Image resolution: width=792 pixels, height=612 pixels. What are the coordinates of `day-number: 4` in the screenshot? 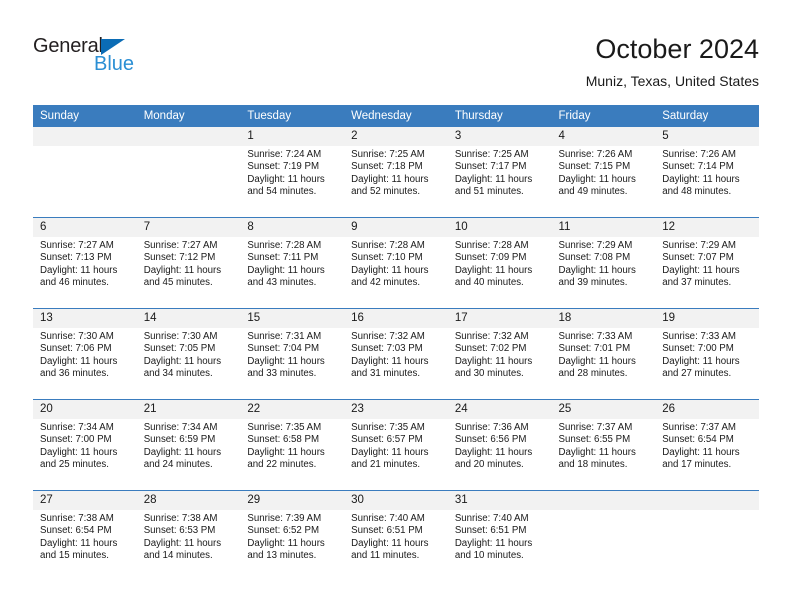 It's located at (603, 136).